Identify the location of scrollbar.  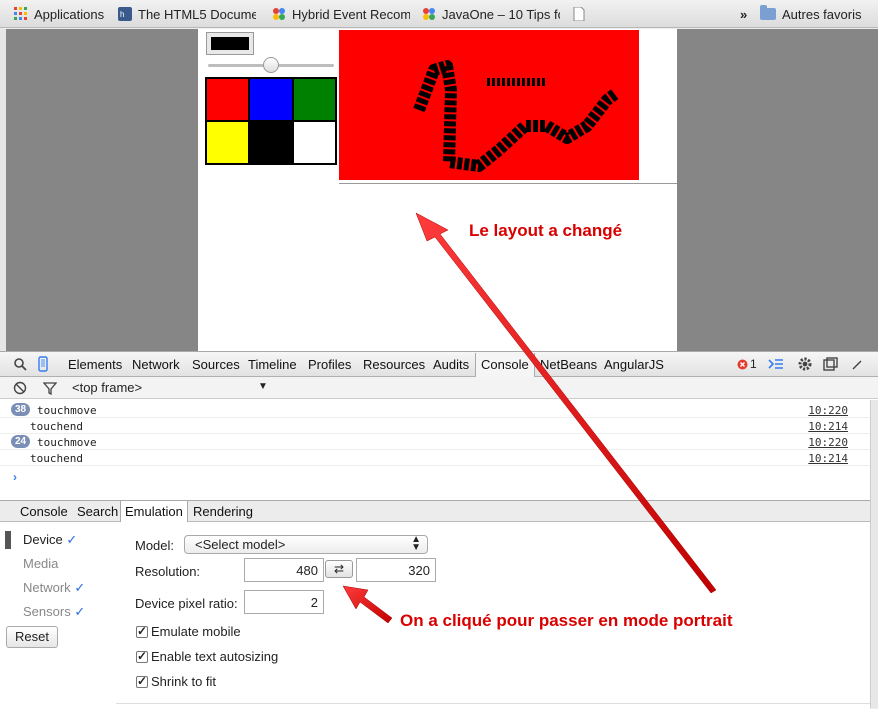
(874, 554).